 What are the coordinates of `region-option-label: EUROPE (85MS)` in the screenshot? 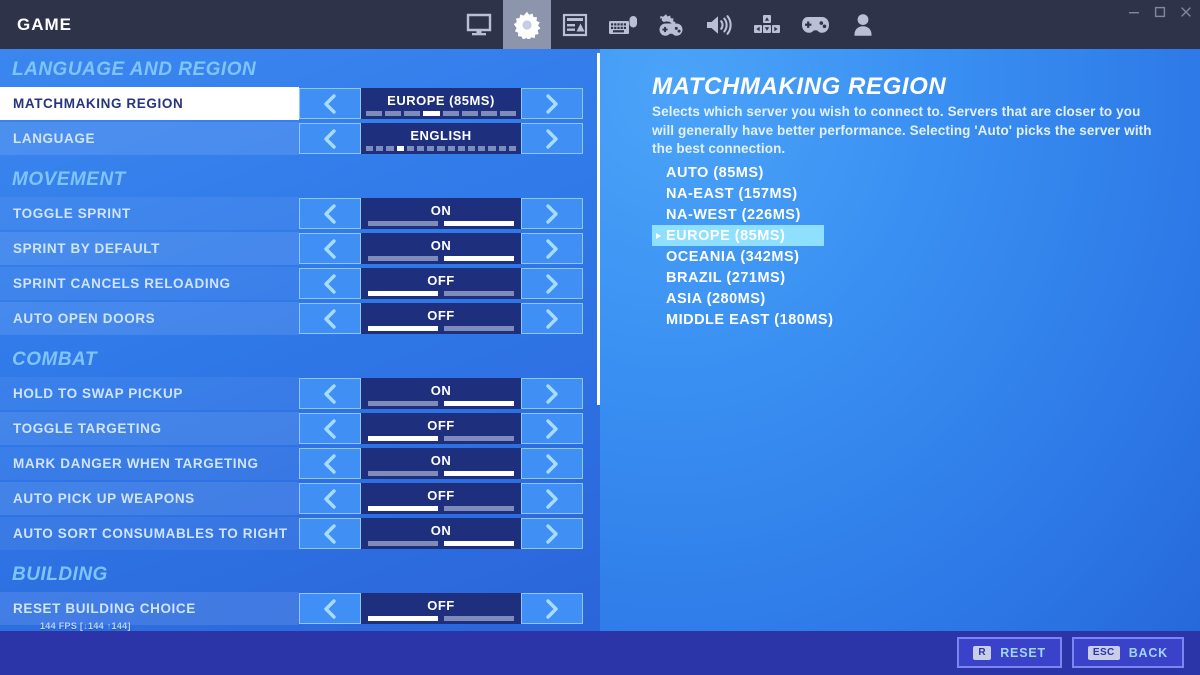 It's located at (726, 235).